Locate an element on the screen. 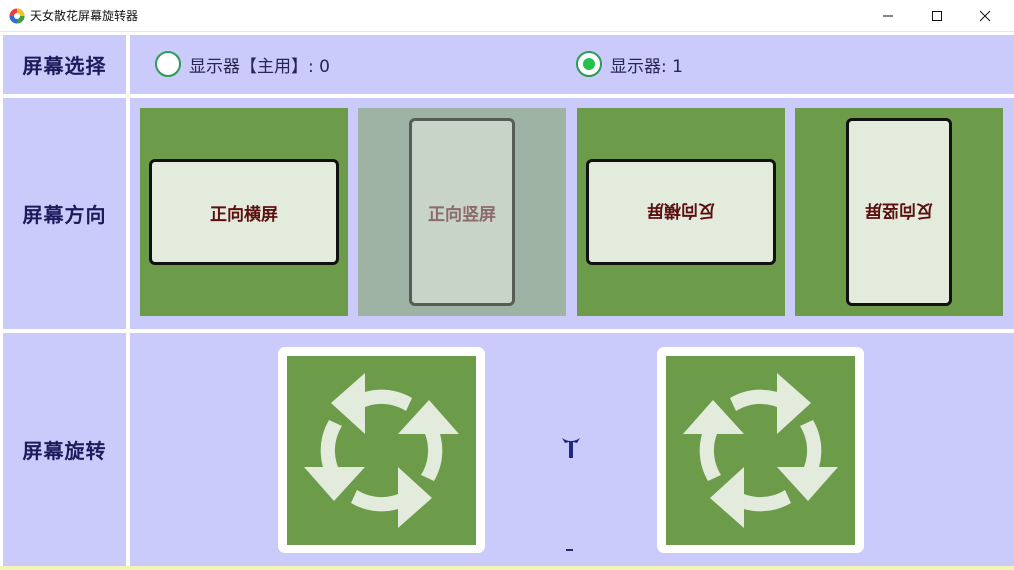 Image resolution: width=1014 pixels, height=570 pixels. monitor-1-radio: 显示器: 1 is located at coordinates (629, 64).